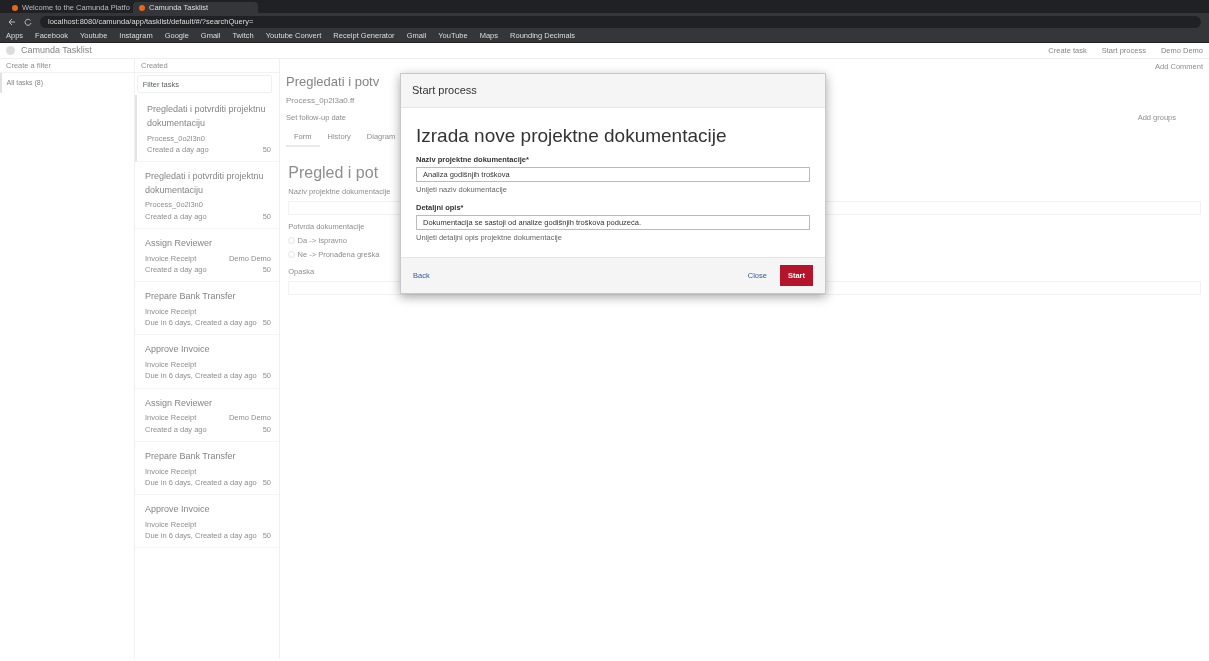  I want to click on task-title: Pregledati i potv, so click(333, 82).